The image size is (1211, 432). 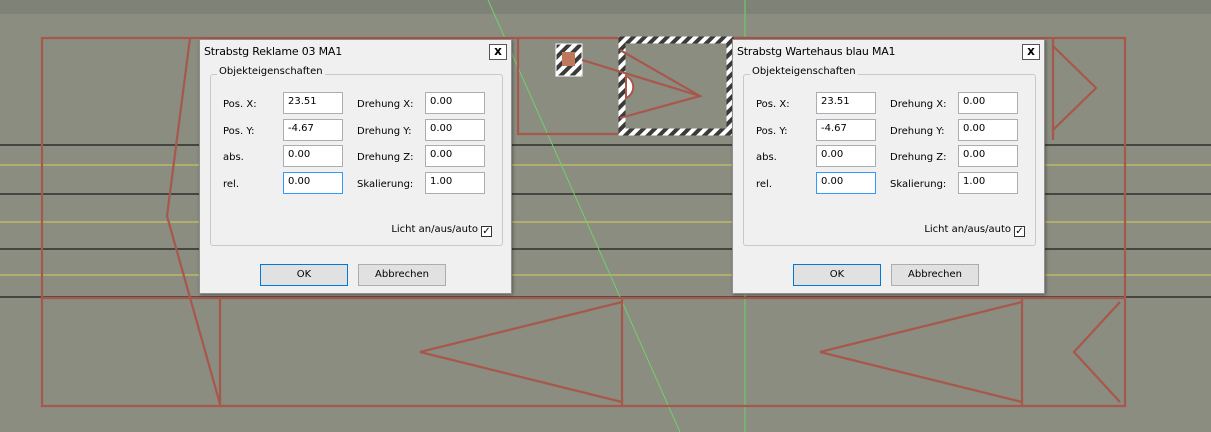 I want to click on dialog-title: Strabstg Wartehaus blau MA1, so click(x=816, y=51).